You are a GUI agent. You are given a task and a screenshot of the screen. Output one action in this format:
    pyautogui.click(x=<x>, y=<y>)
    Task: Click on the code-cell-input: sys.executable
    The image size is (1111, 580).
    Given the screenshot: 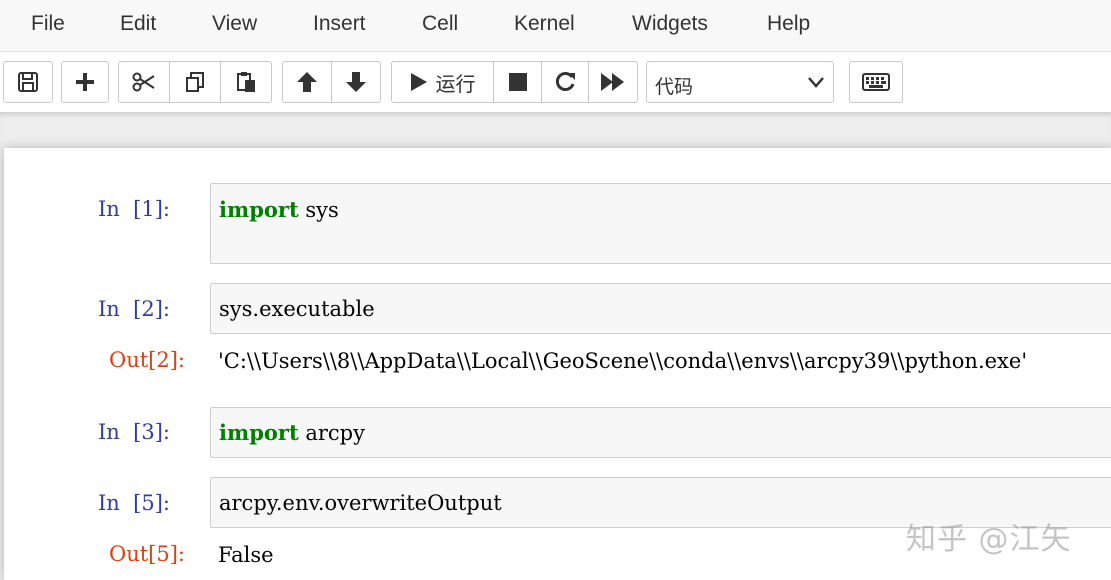 What is the action you would take?
    pyautogui.click(x=660, y=308)
    